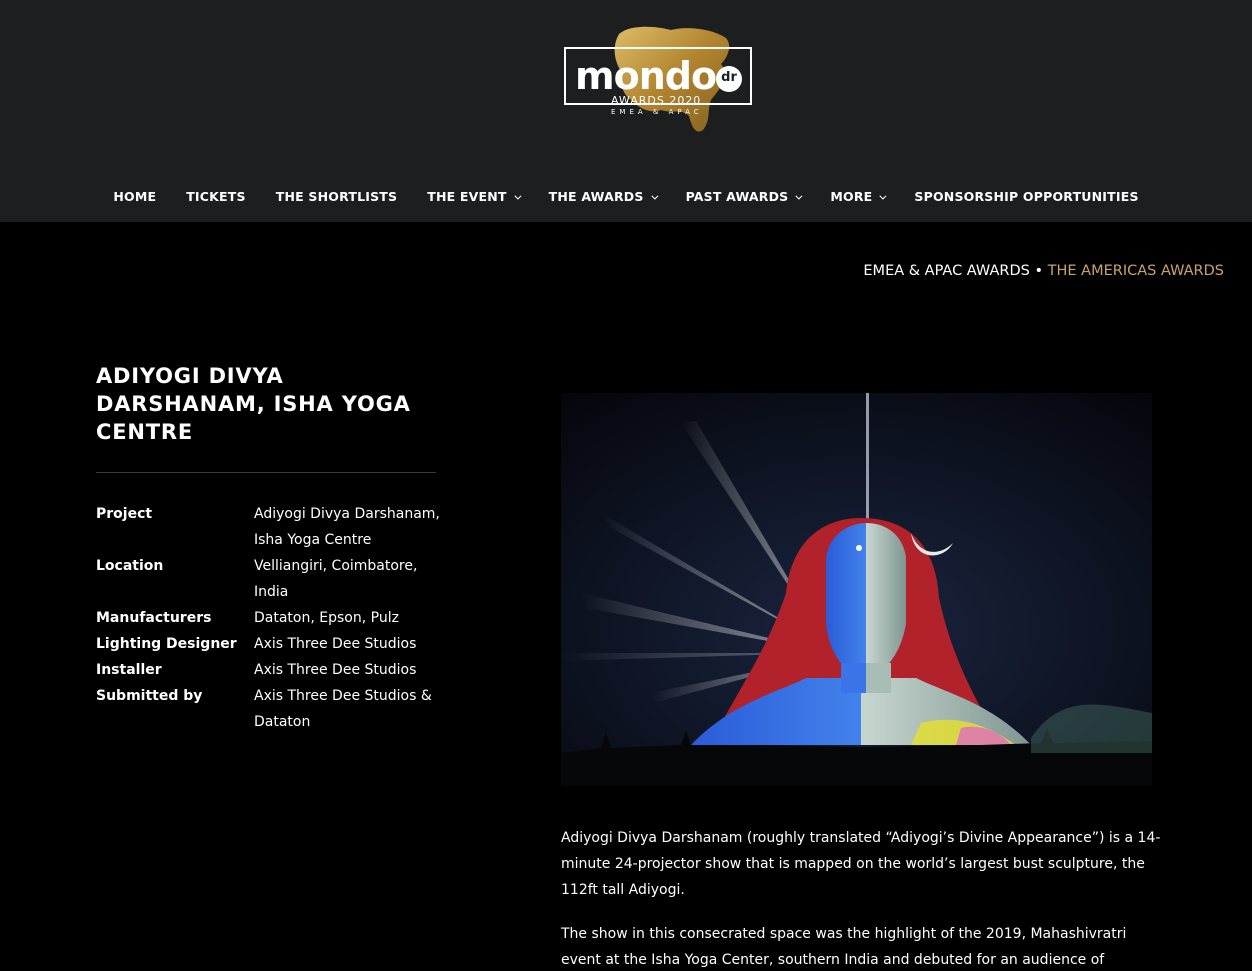 The image size is (1252, 971). I want to click on nav-label: THE SHORTLISTS, so click(336, 196).